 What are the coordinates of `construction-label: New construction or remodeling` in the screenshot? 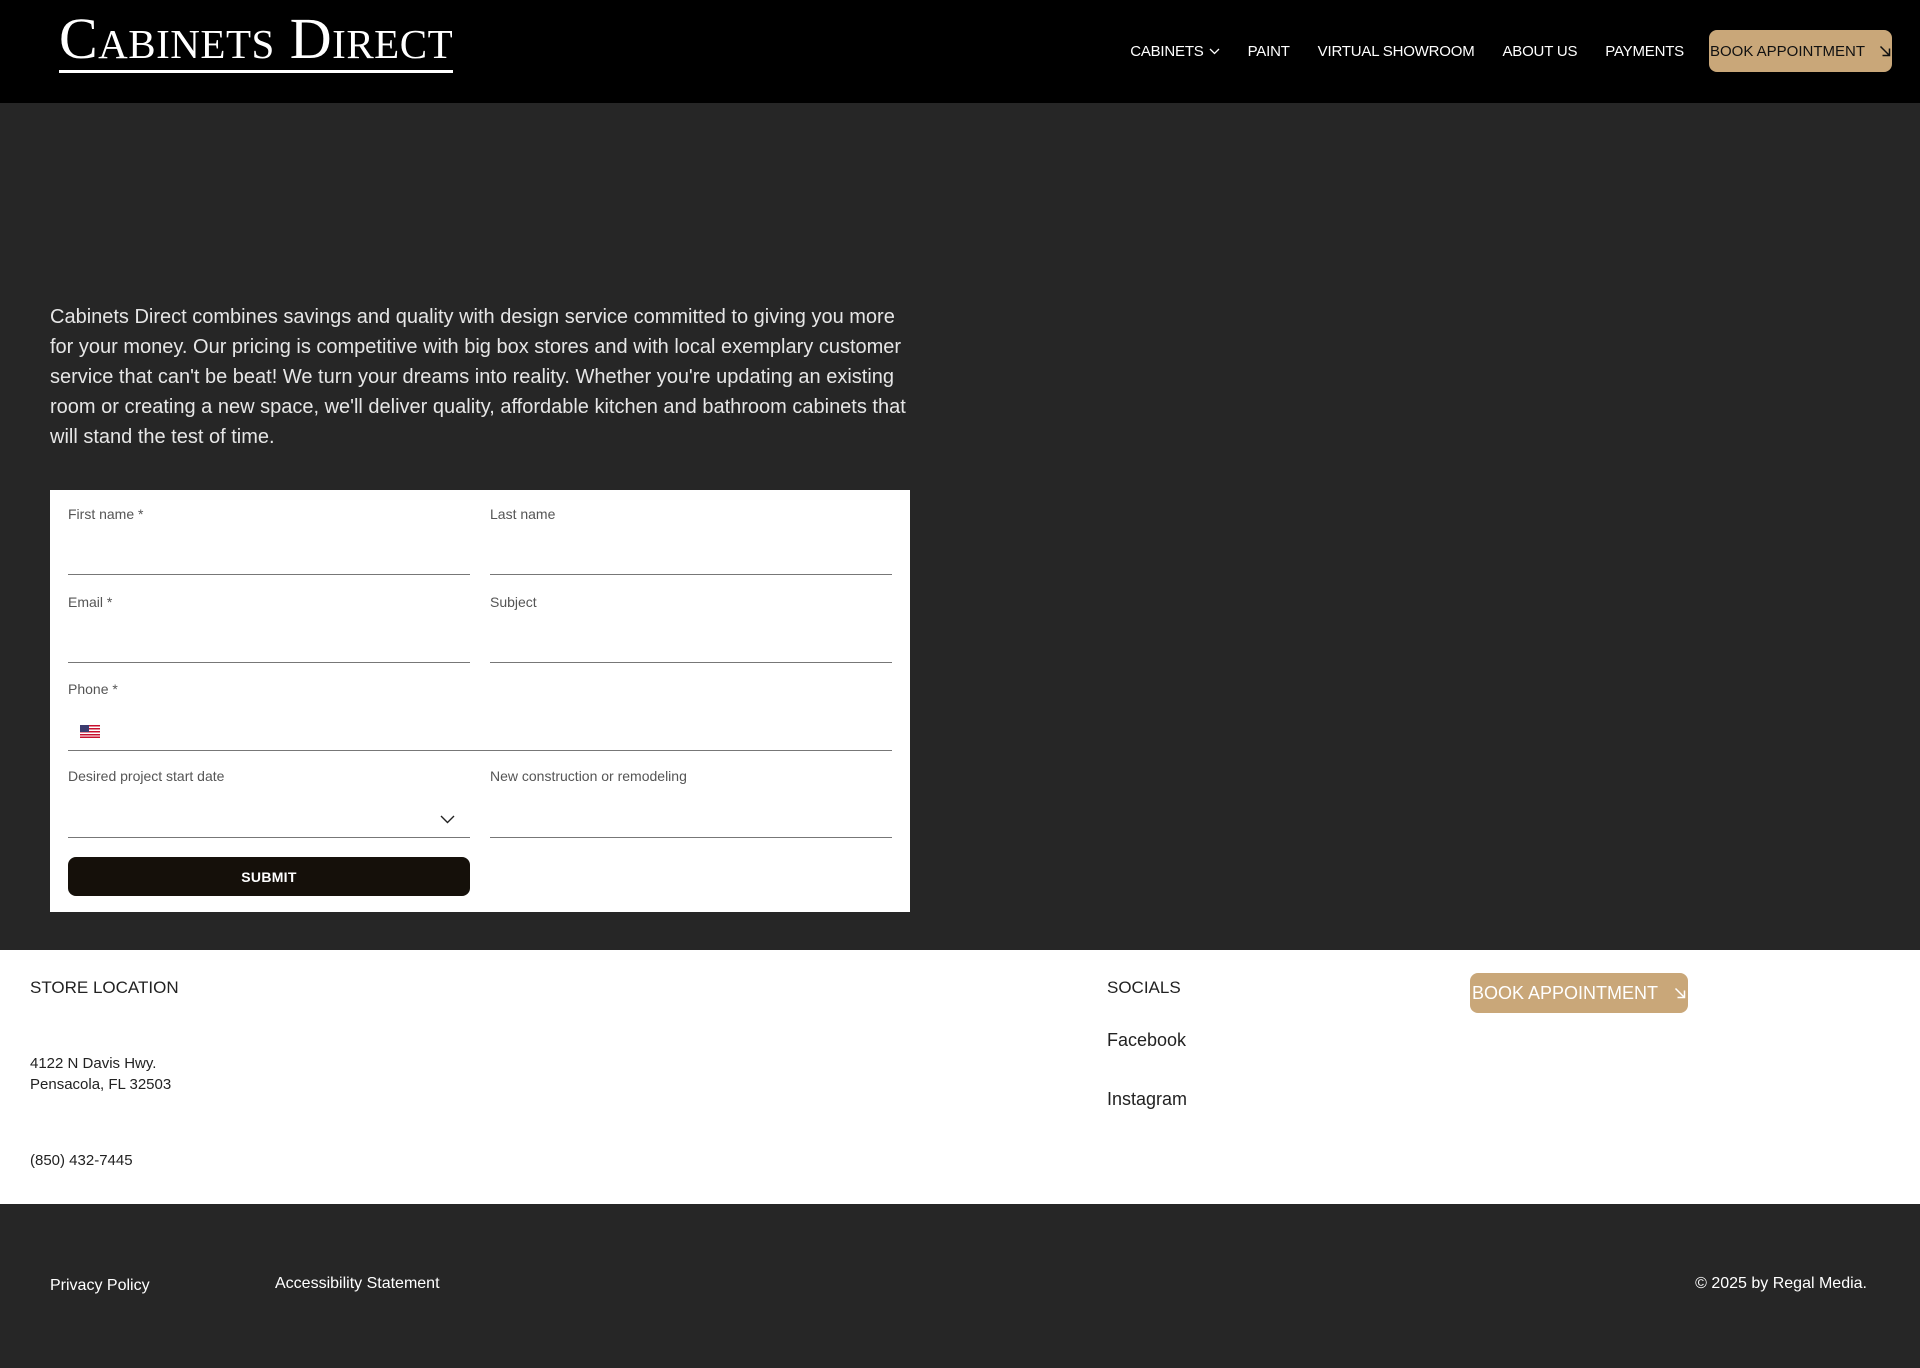 It's located at (588, 776).